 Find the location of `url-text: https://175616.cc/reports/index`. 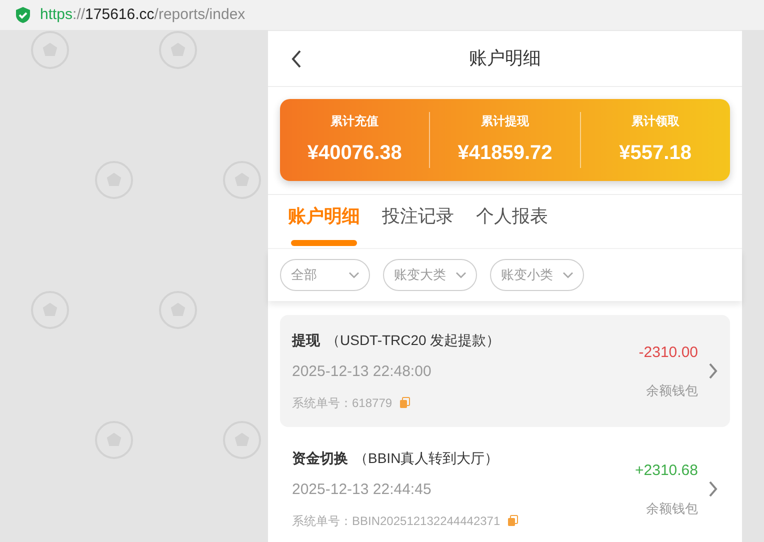

url-text: https://175616.cc/reports/index is located at coordinates (143, 14).